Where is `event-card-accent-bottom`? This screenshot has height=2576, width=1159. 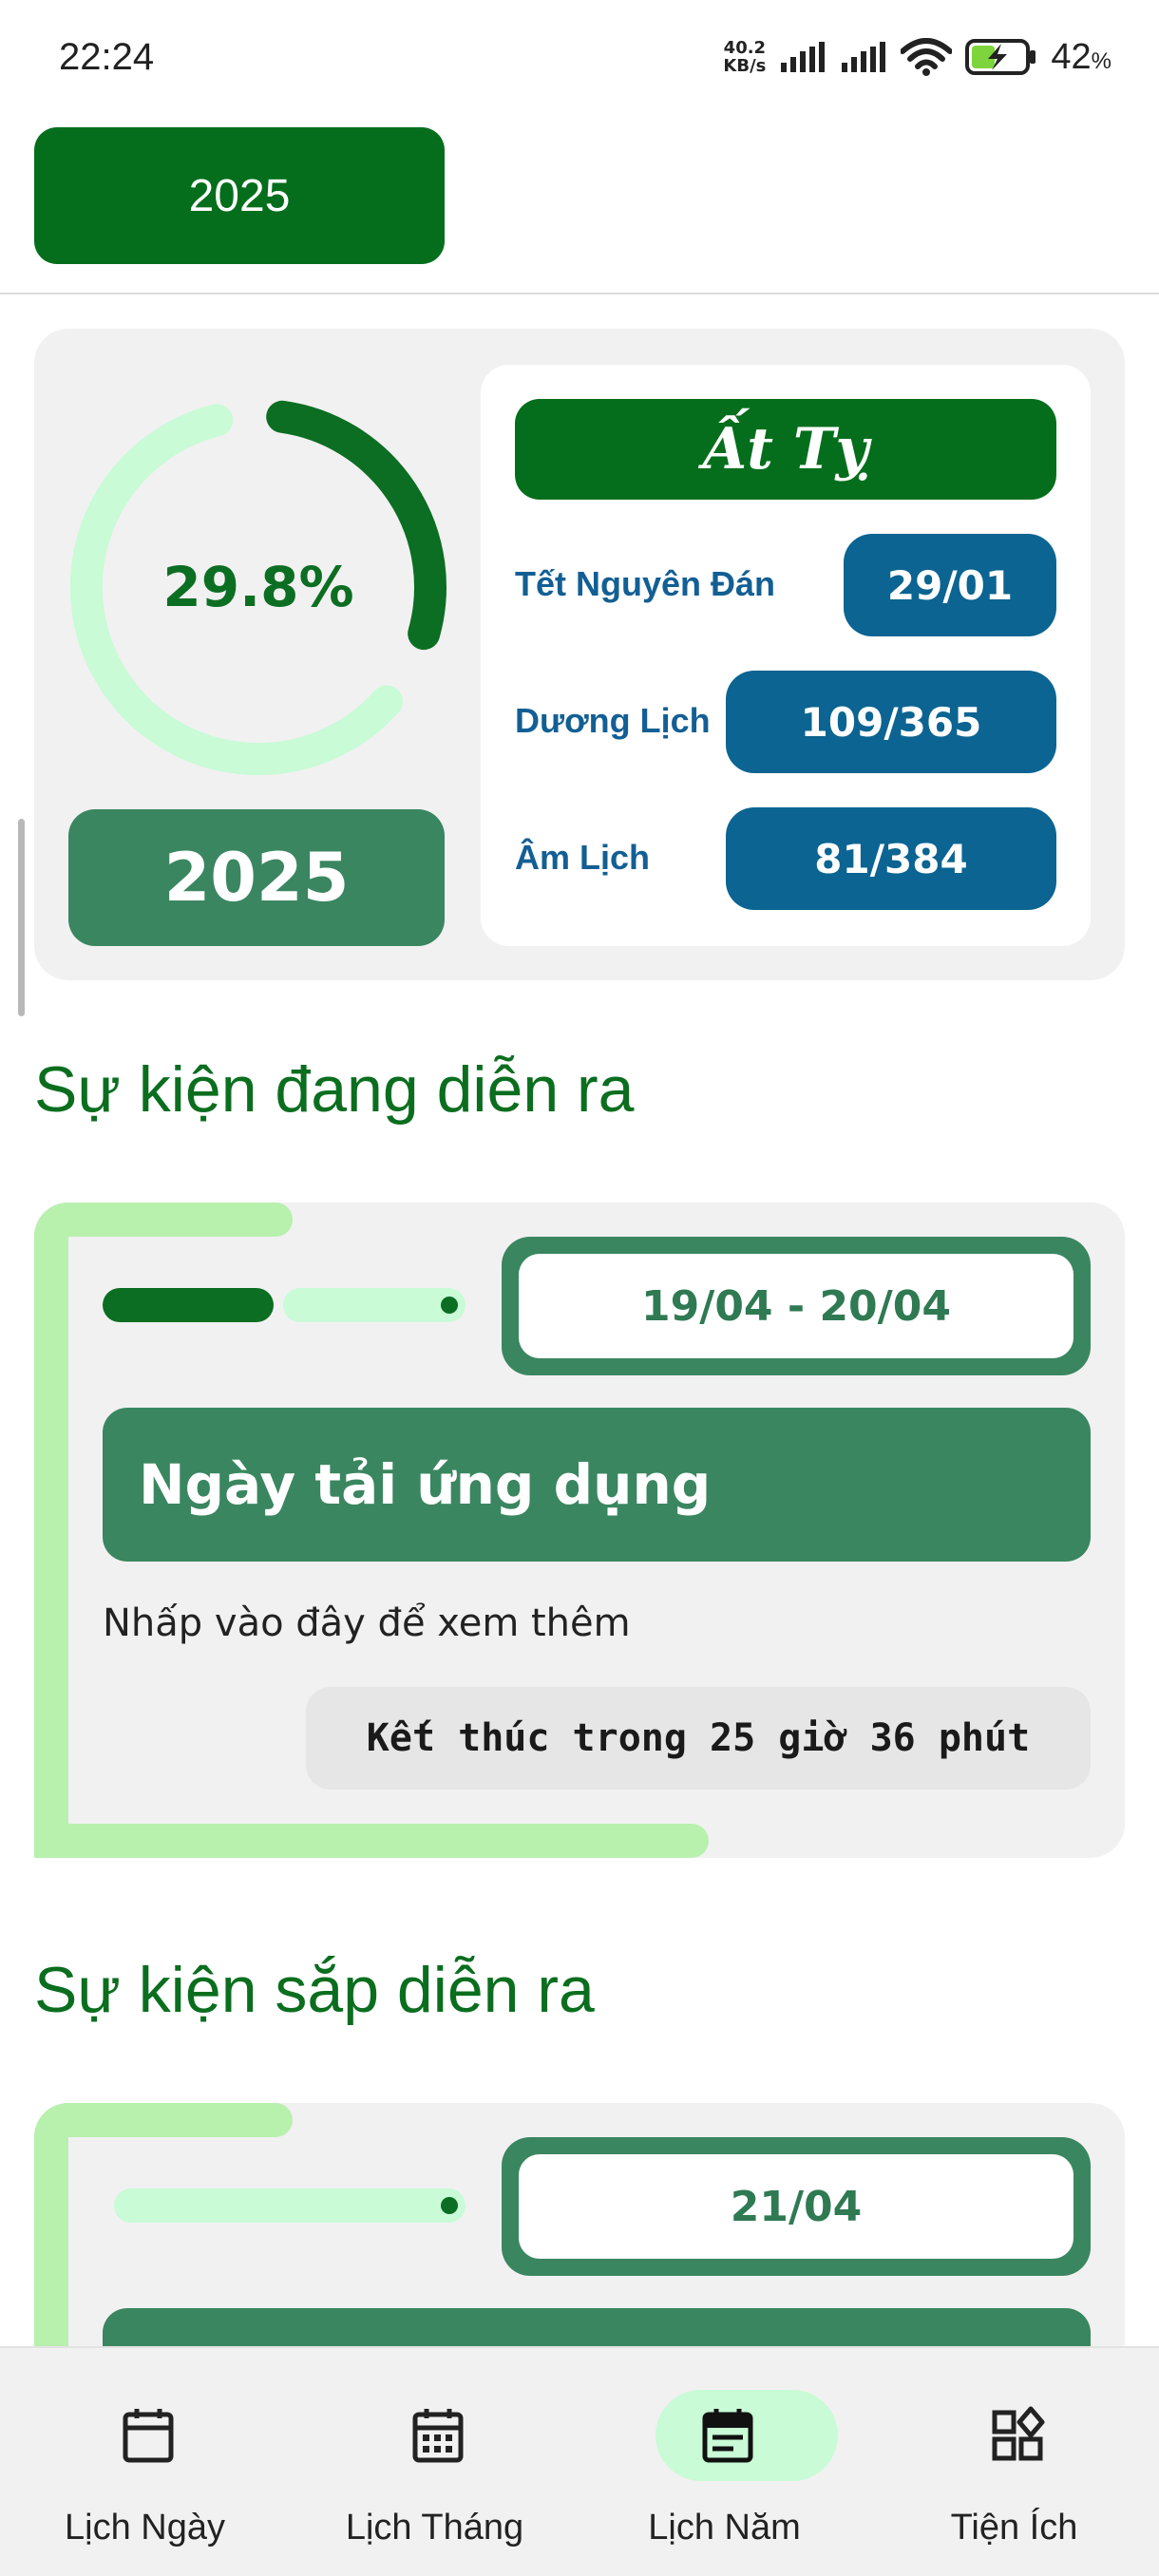 event-card-accent-bottom is located at coordinates (371, 1841).